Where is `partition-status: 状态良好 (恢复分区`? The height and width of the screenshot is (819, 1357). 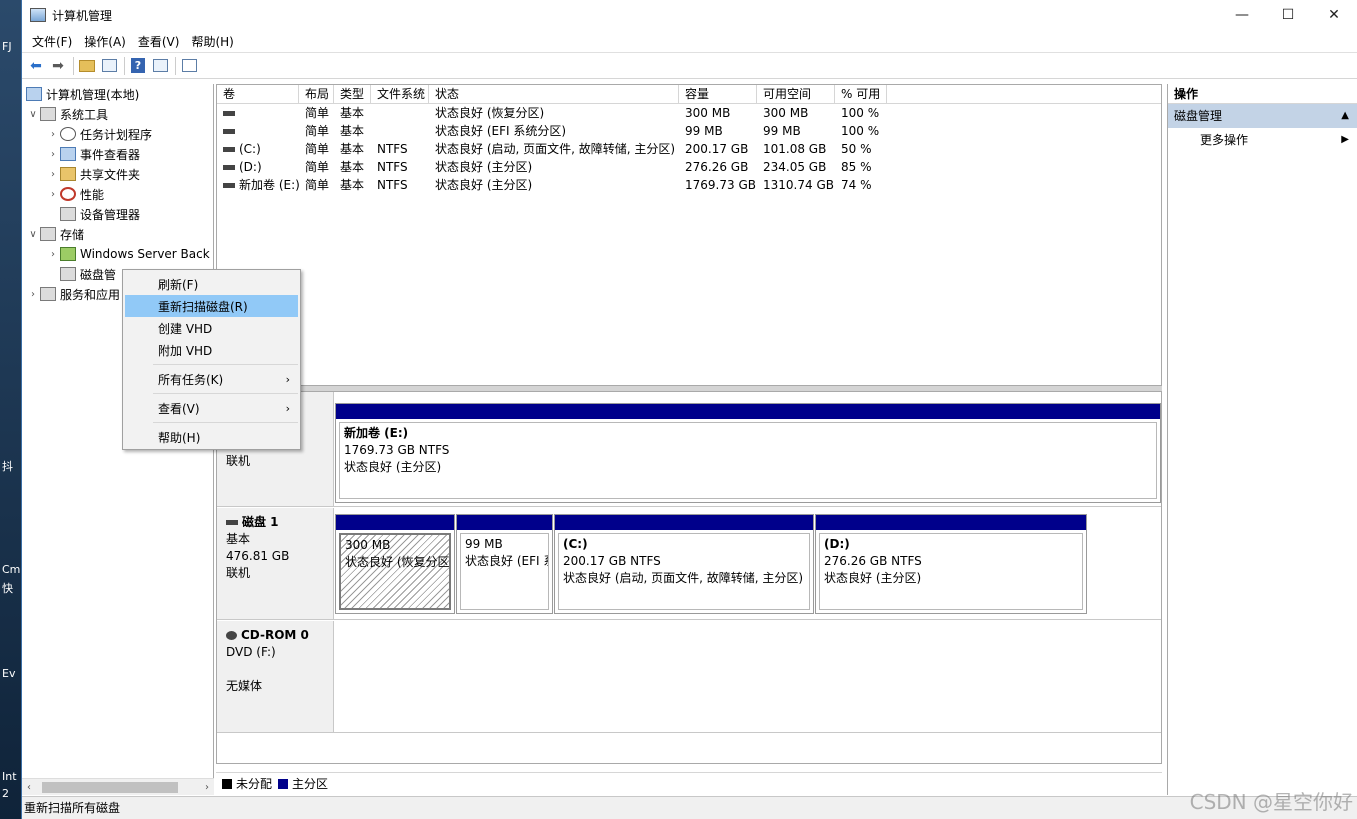
partition-status: 状态良好 (恢复分区 is located at coordinates (397, 562).